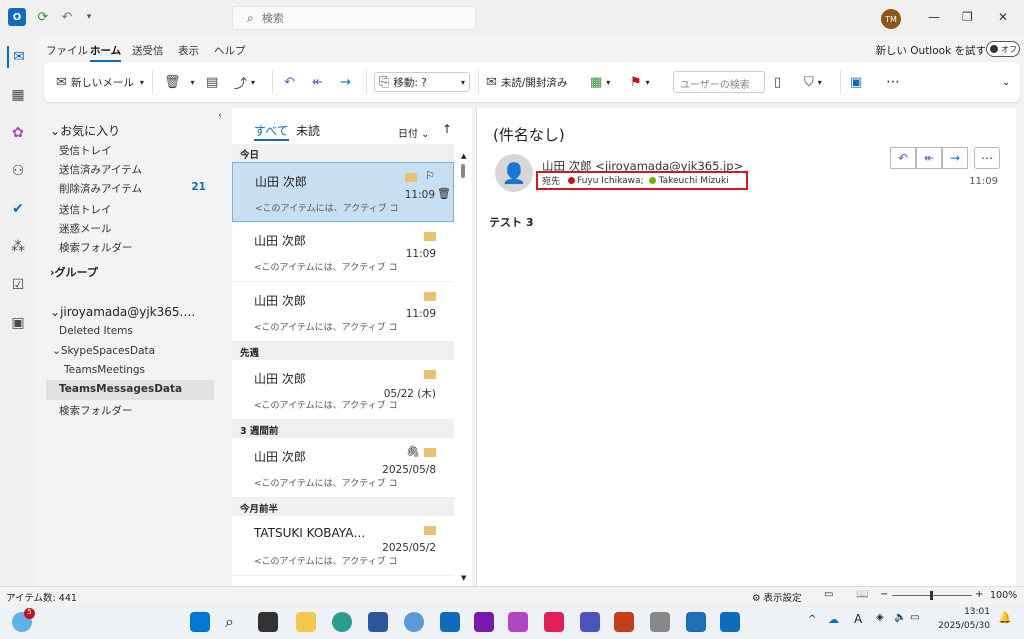  Describe the element at coordinates (900, 617) in the screenshot. I see `volume-icon: 🔈` at that location.